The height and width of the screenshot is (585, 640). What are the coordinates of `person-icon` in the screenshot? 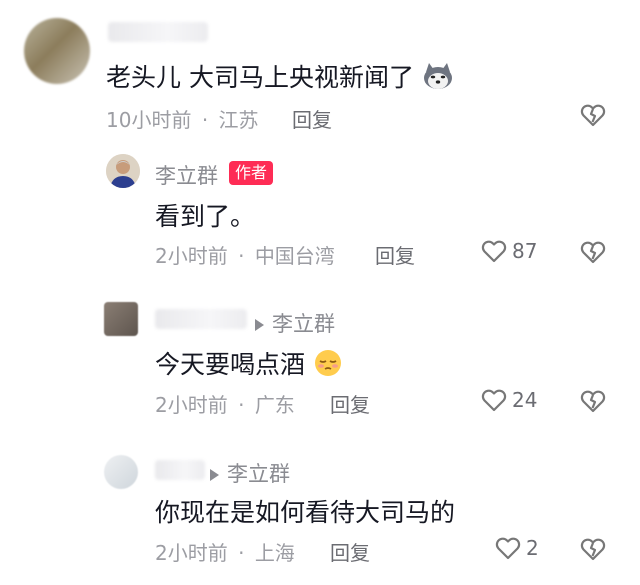 It's located at (123, 171).